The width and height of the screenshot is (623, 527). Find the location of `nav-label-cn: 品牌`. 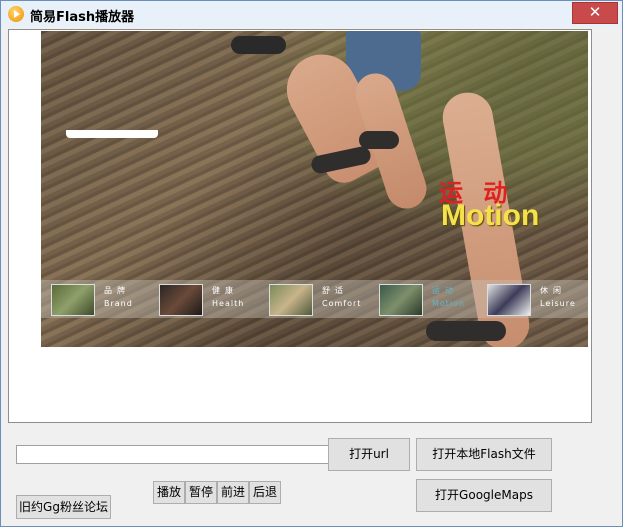

nav-label-cn: 品牌 is located at coordinates (117, 290).